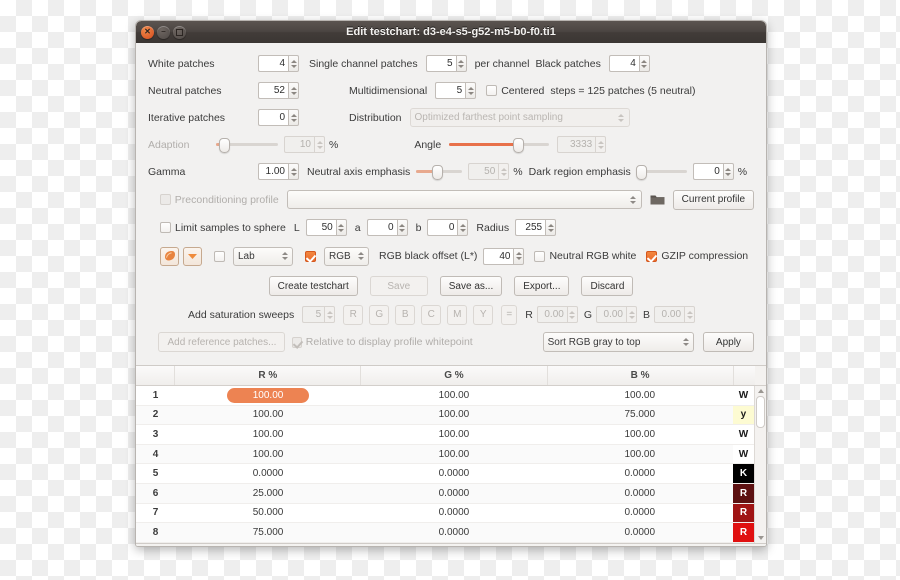 This screenshot has height=580, width=900. I want to click on dark-region-slider, so click(661, 172).